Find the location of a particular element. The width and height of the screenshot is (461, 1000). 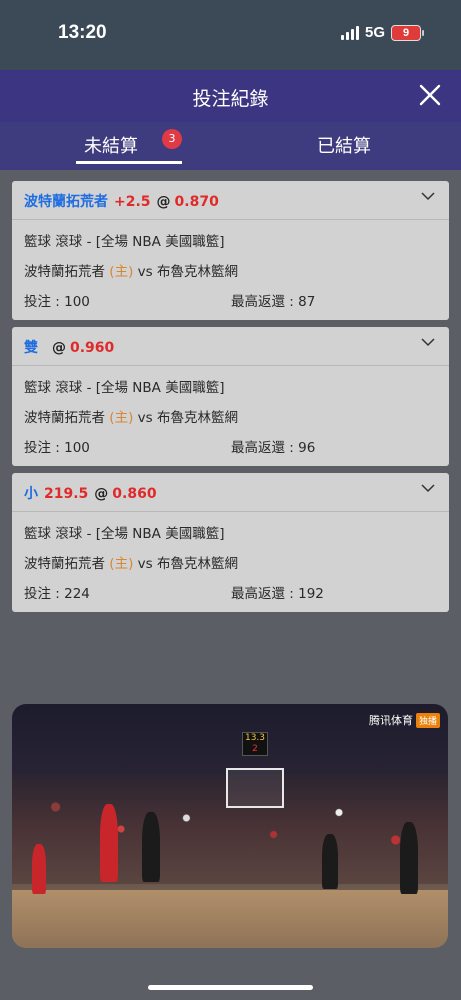

status-indicators: 5G 9 is located at coordinates (382, 32).